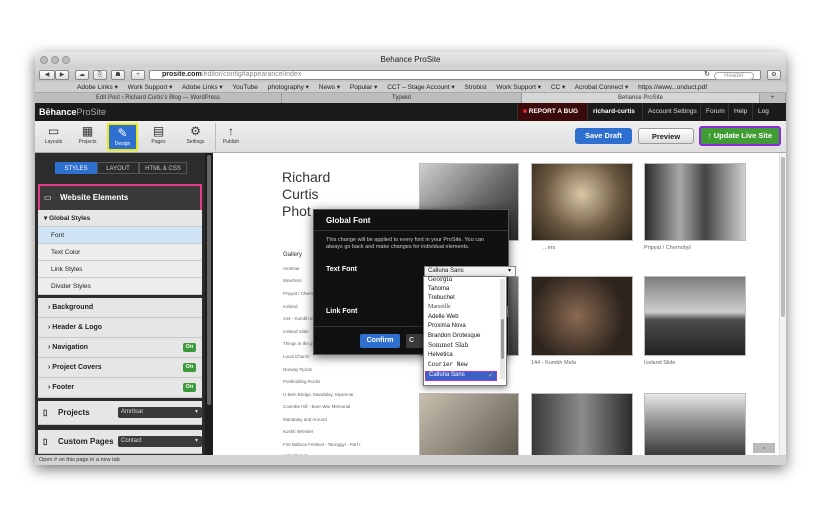 This screenshot has height=512, width=820. I want to click on page-scrollbar, so click(782, 305).